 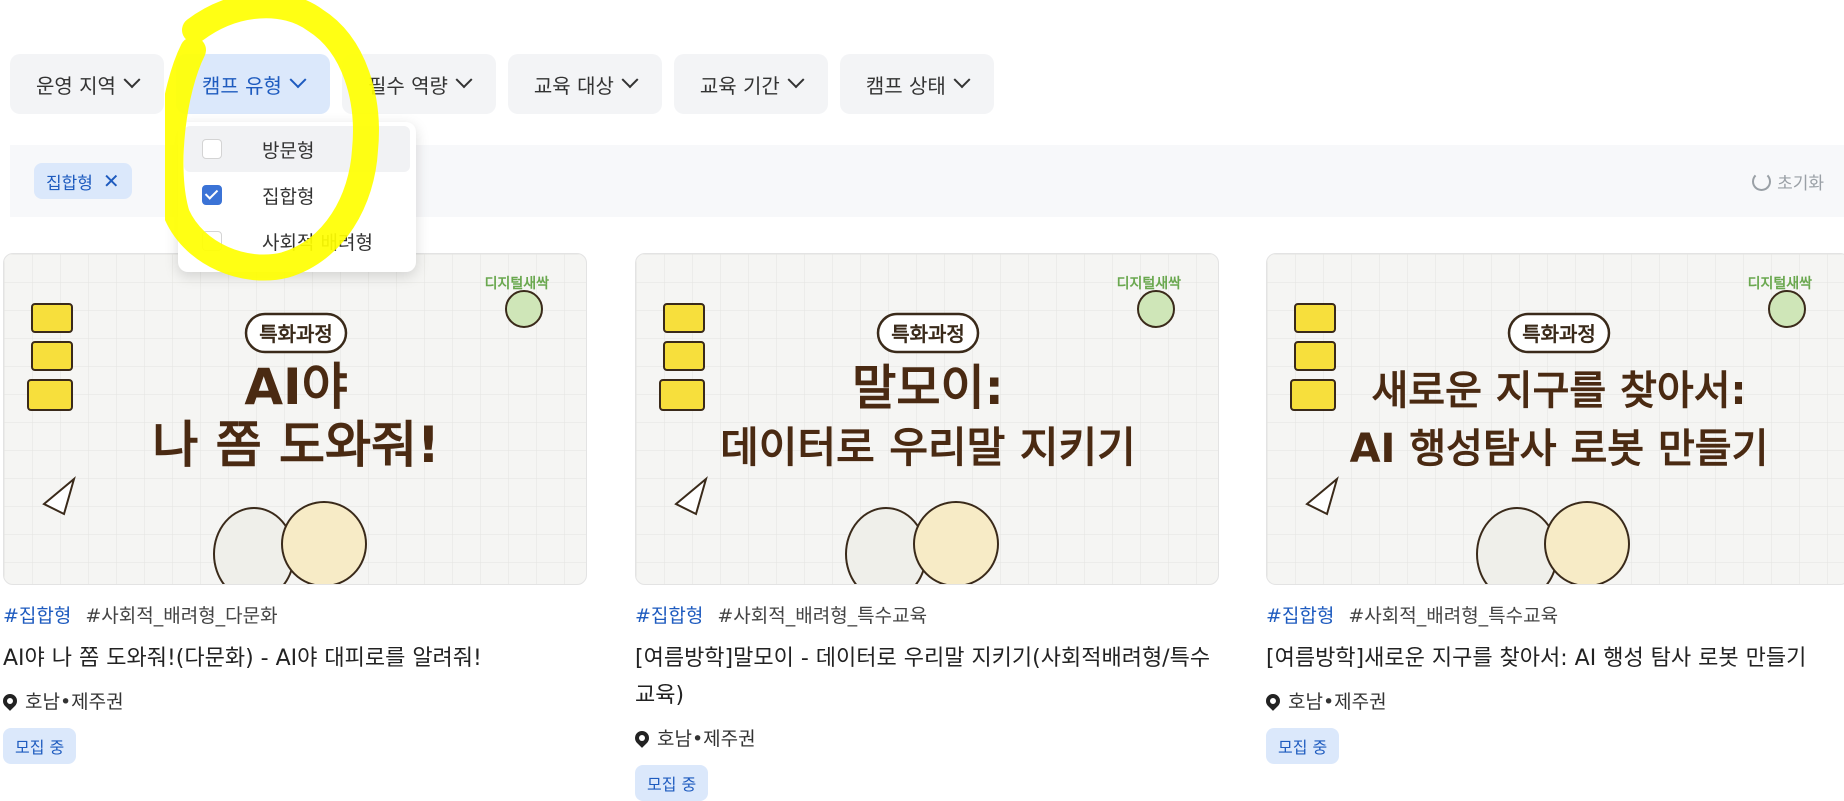 I want to click on filter-camp-type-label: 캠프 유형, so click(x=241, y=85).